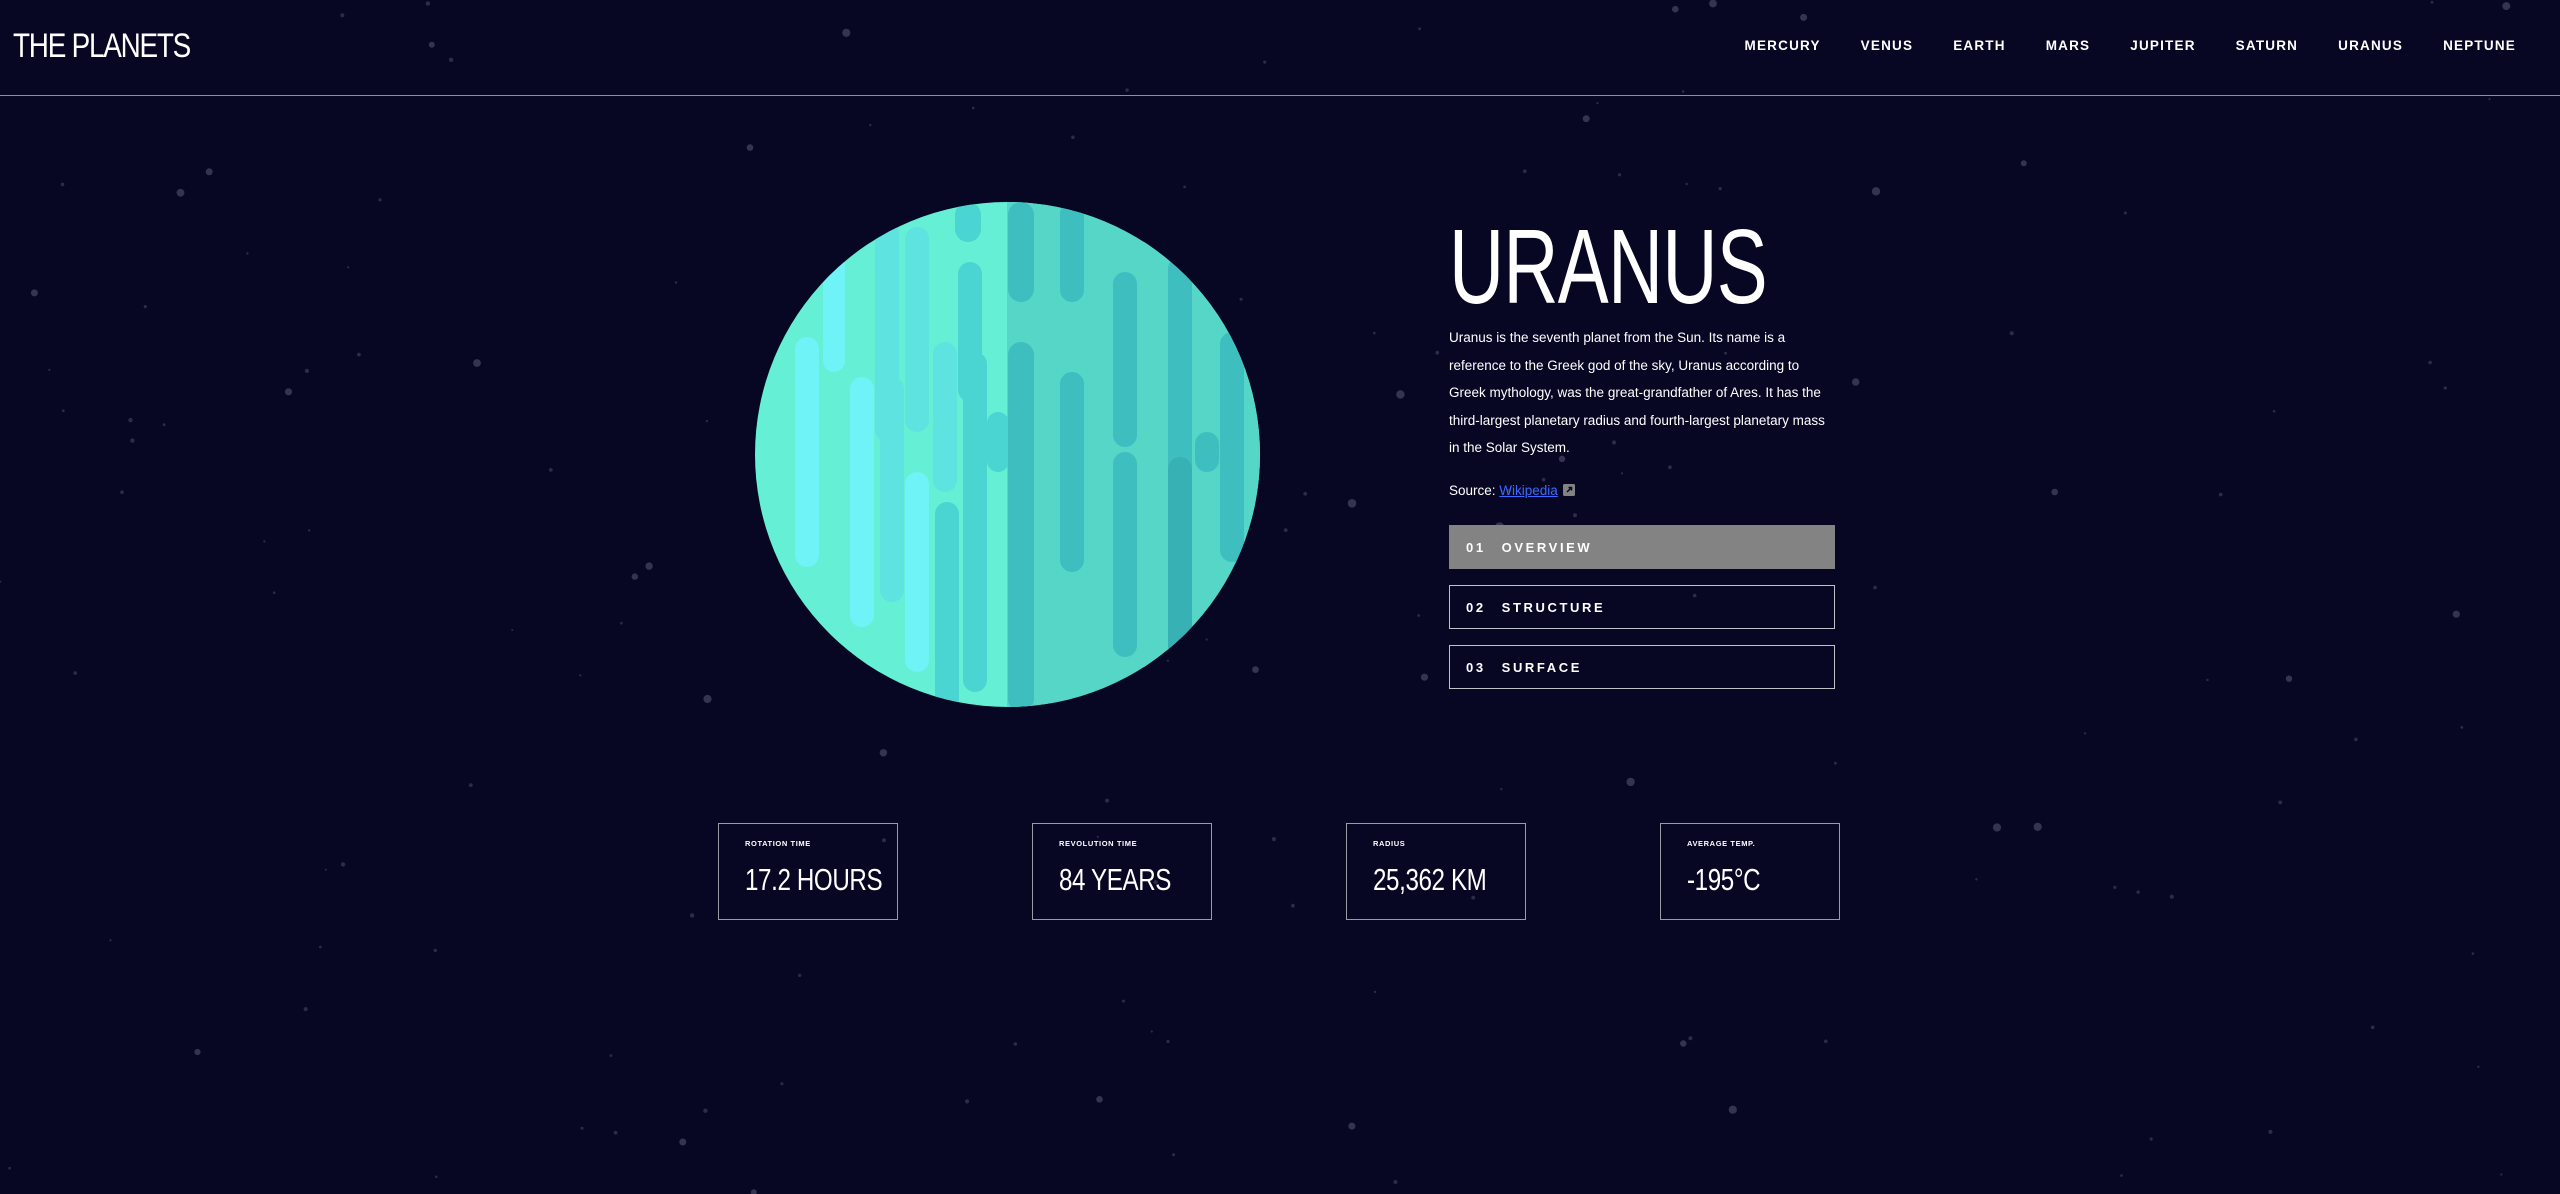 Image resolution: width=2560 pixels, height=1194 pixels. I want to click on stat-value: 84 YEARS, so click(1115, 879).